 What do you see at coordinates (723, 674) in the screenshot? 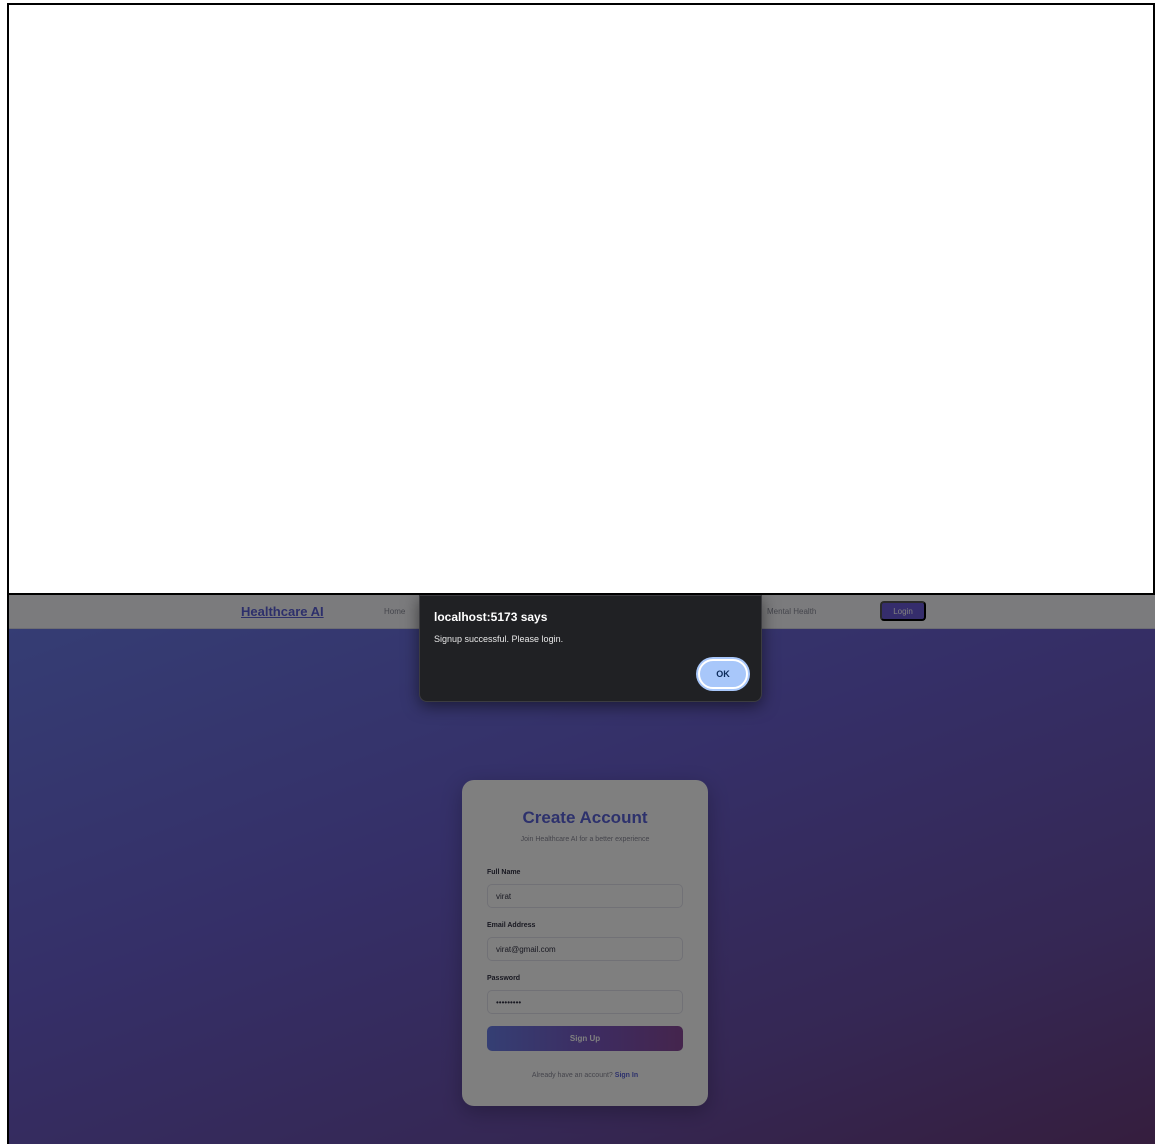
I see `alert-ok-button: OK` at bounding box center [723, 674].